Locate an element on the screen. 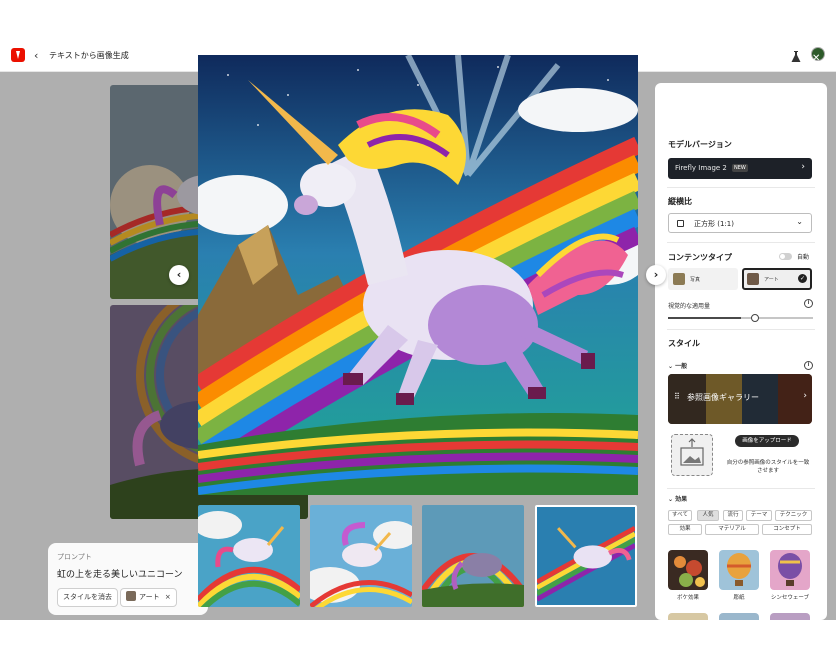  content-type-photo-label: 写真 is located at coordinates (695, 280).